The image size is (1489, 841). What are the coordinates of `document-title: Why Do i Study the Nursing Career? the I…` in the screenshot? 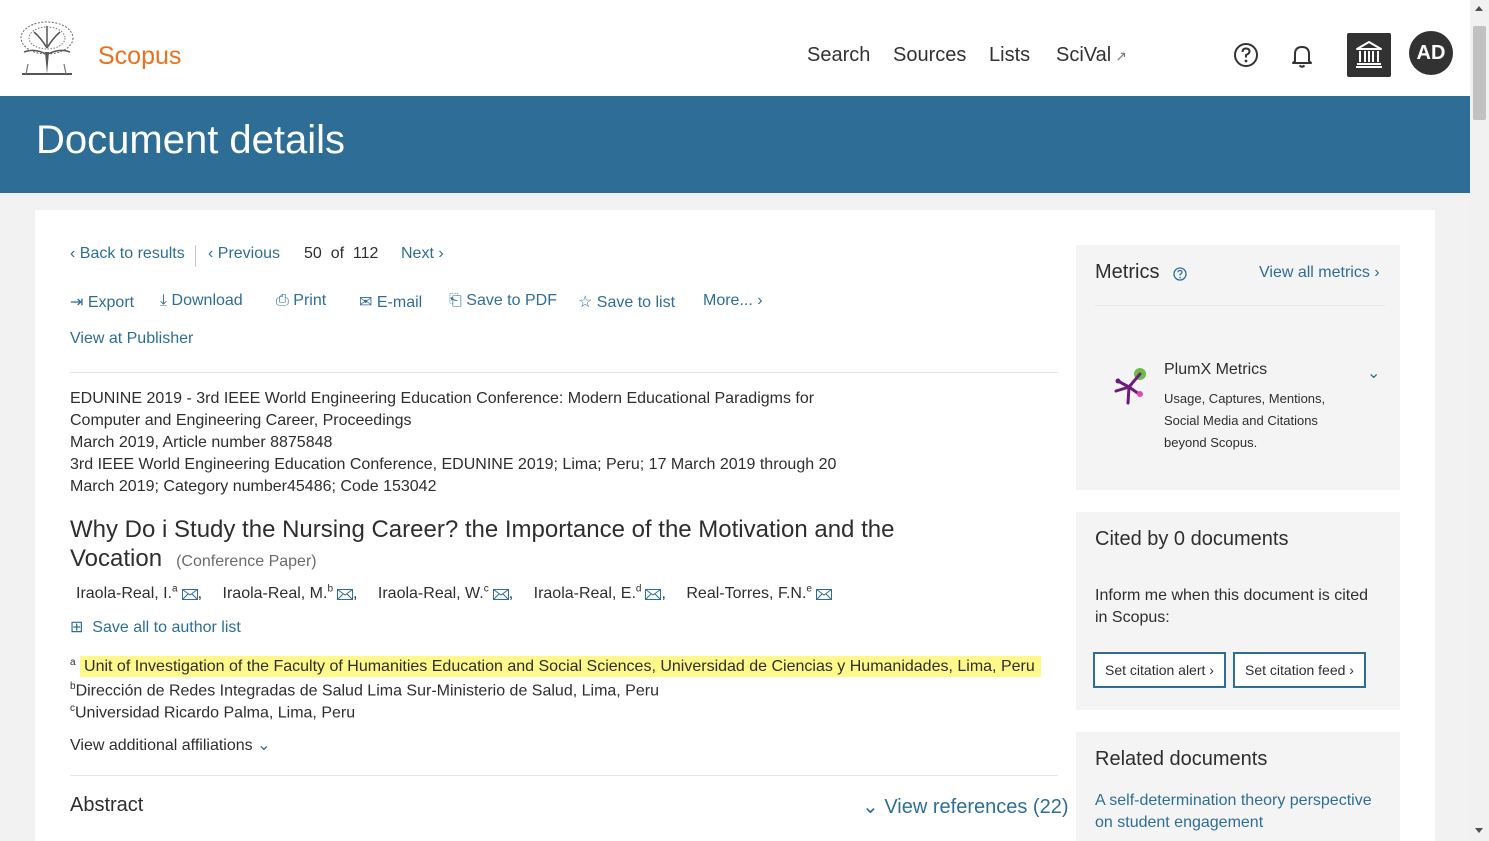 It's located at (482, 529).